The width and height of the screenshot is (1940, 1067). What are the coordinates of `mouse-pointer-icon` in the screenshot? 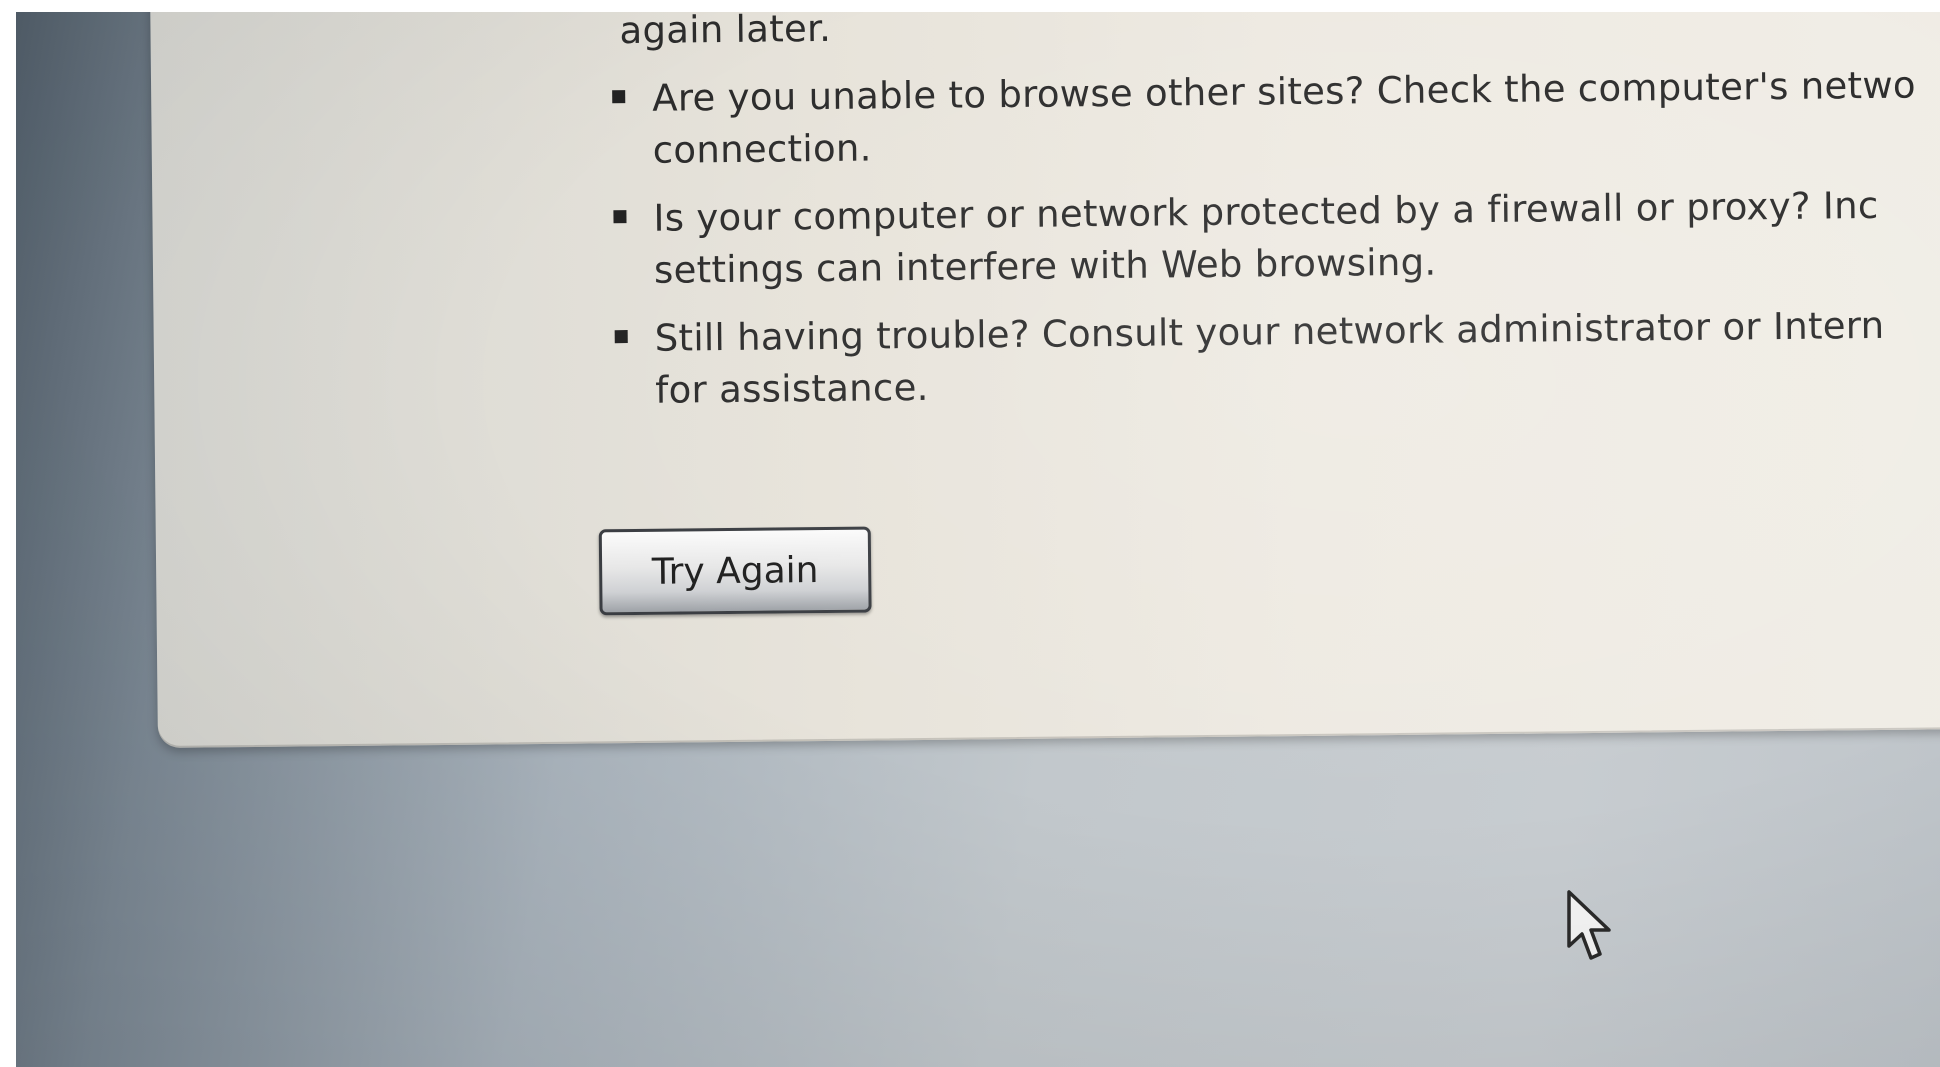 It's located at (1589, 925).